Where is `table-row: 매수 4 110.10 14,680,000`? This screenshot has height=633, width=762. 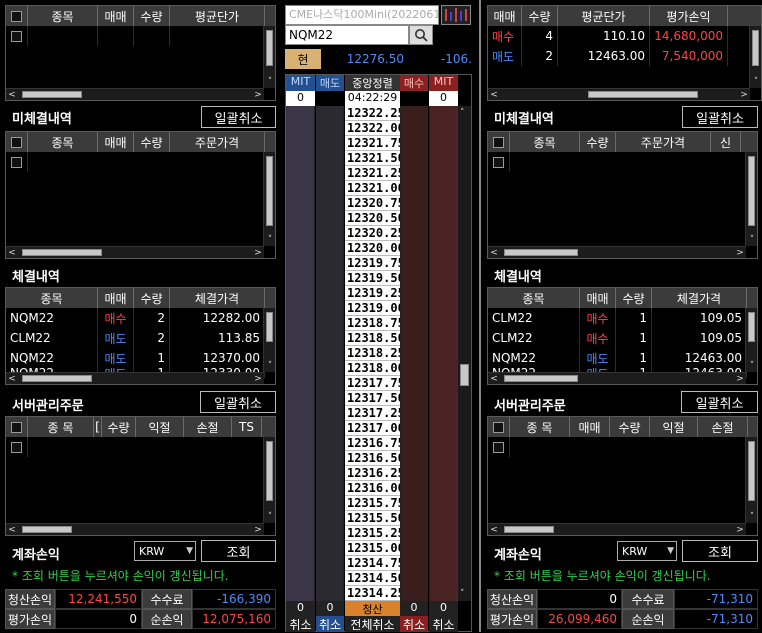
table-row: 매수 4 110.10 14,680,000 is located at coordinates (624, 36).